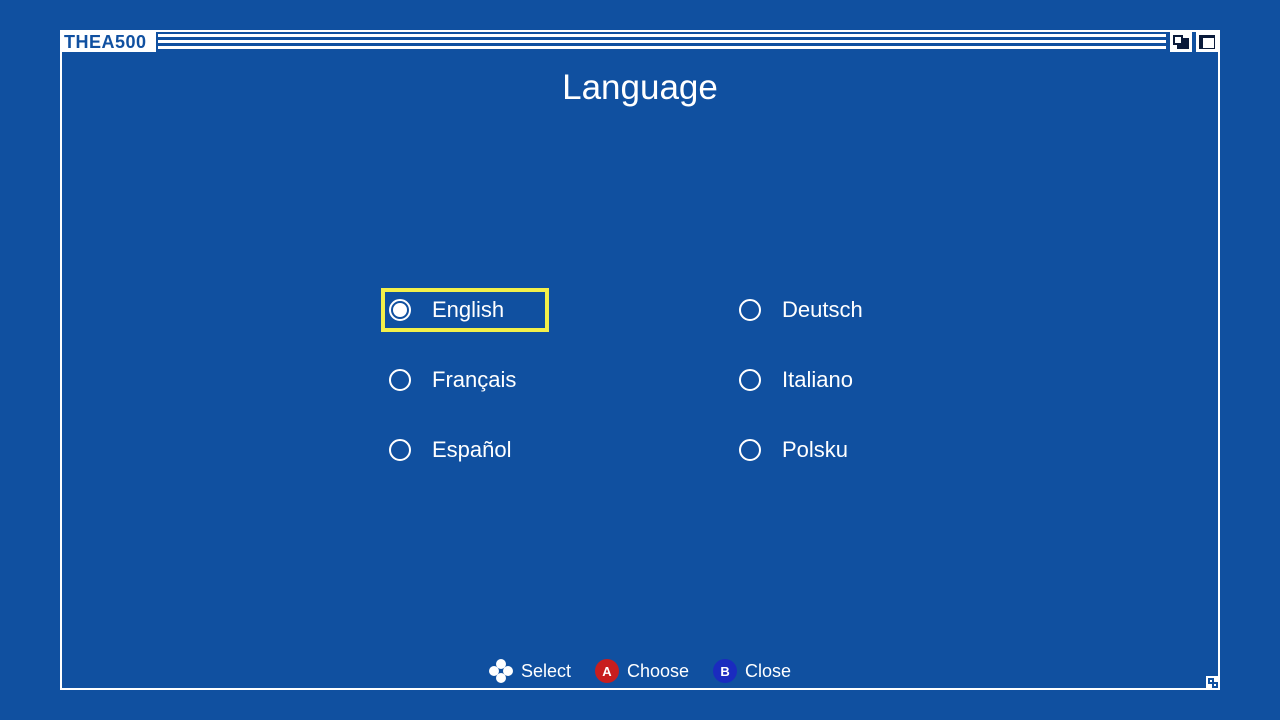 The width and height of the screenshot is (1280, 720). I want to click on language-option-deutsch: Deutsch, so click(815, 310).